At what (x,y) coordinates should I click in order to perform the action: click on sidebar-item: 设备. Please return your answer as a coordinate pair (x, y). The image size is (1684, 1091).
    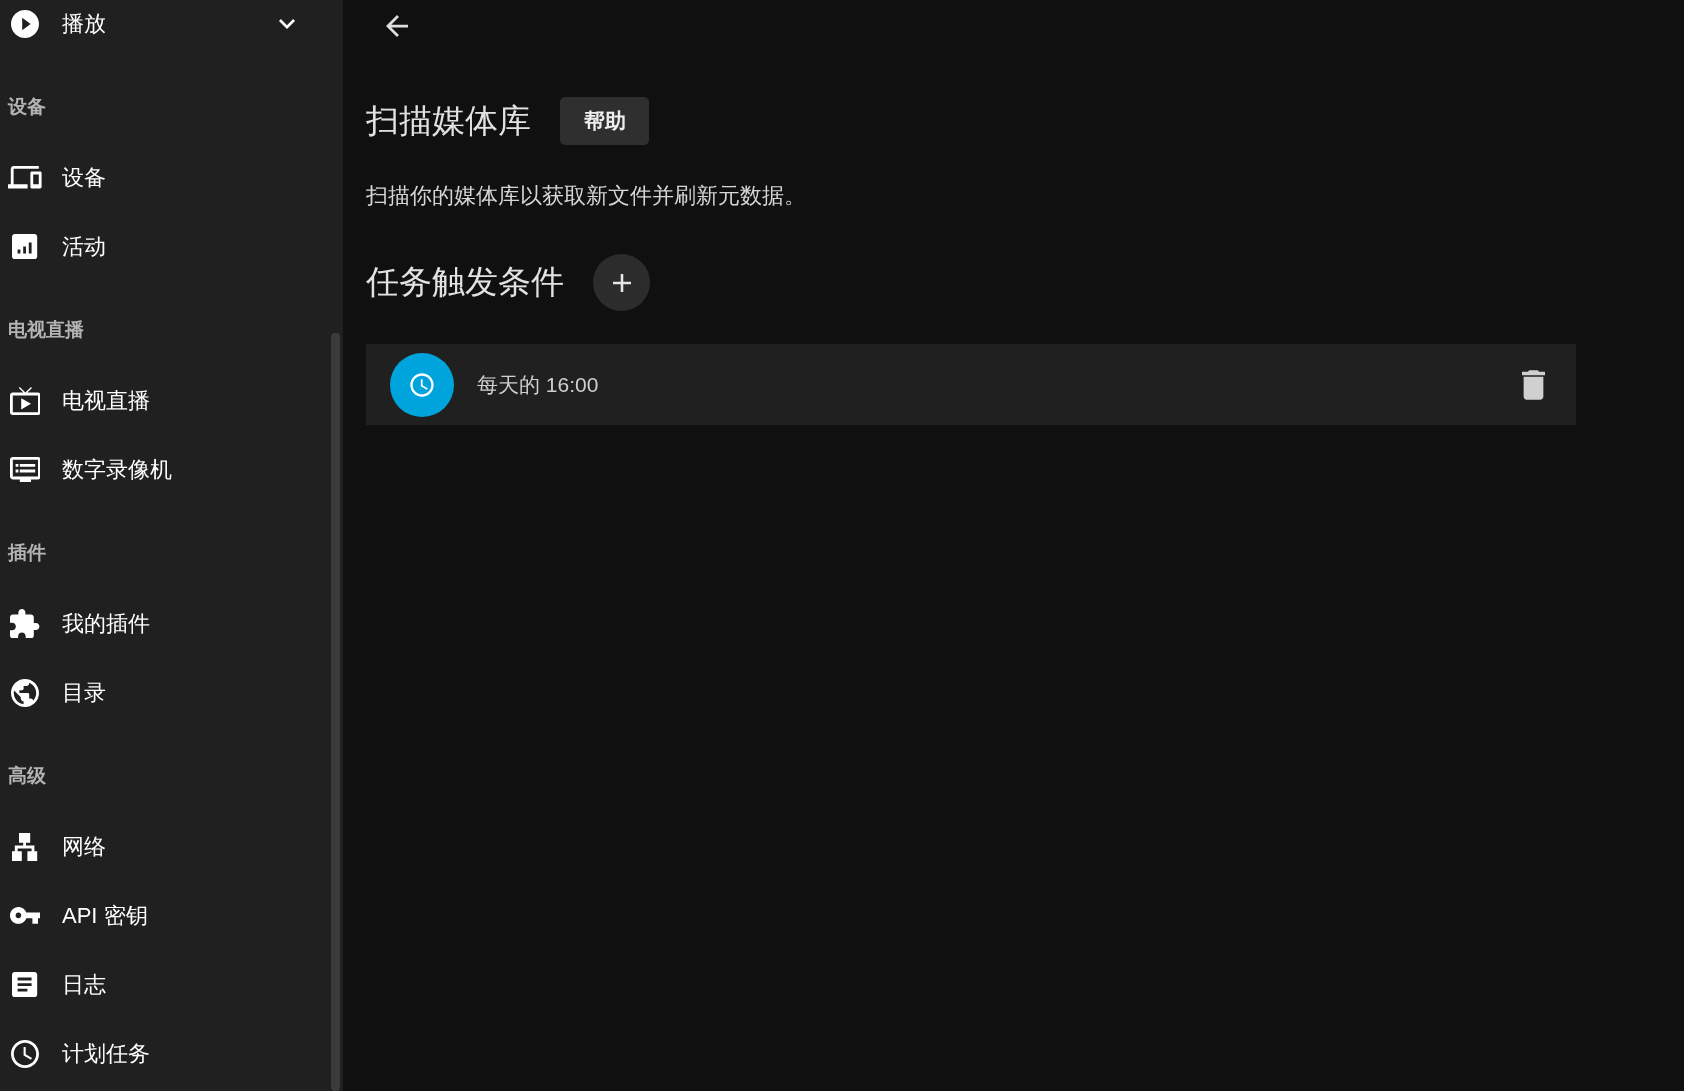
    Looking at the image, I should click on (163, 177).